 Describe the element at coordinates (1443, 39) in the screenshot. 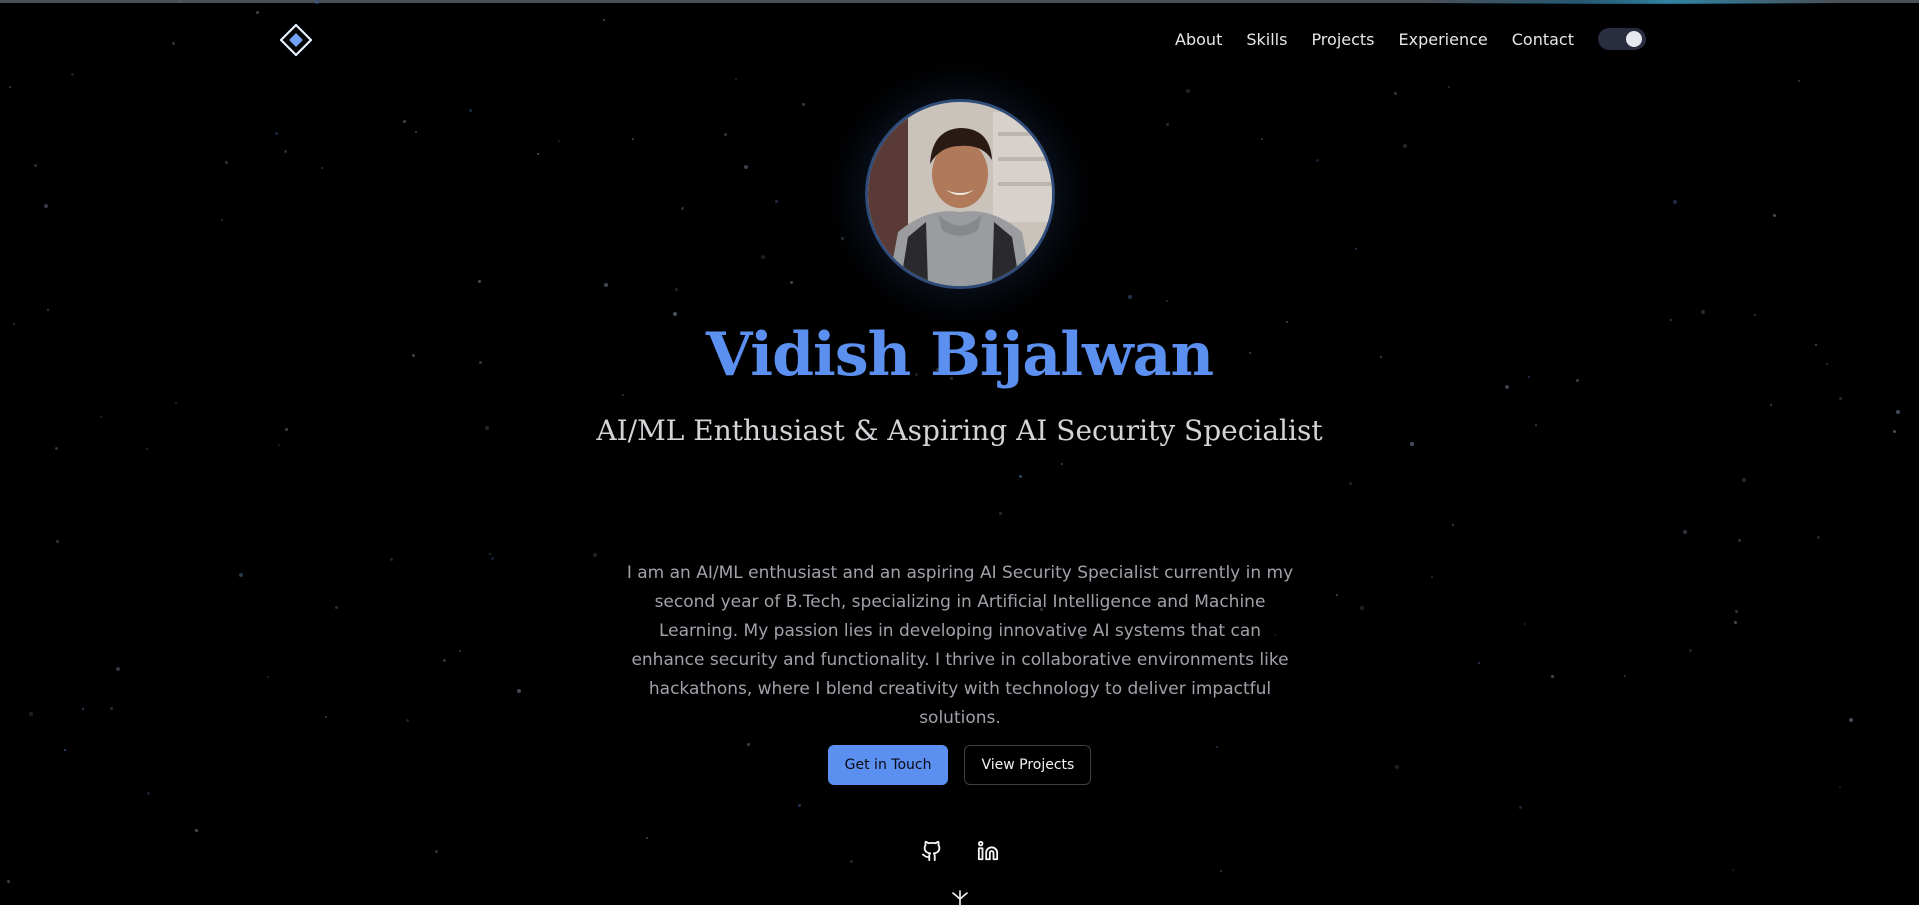

I see `nav-experience: Experience` at that location.